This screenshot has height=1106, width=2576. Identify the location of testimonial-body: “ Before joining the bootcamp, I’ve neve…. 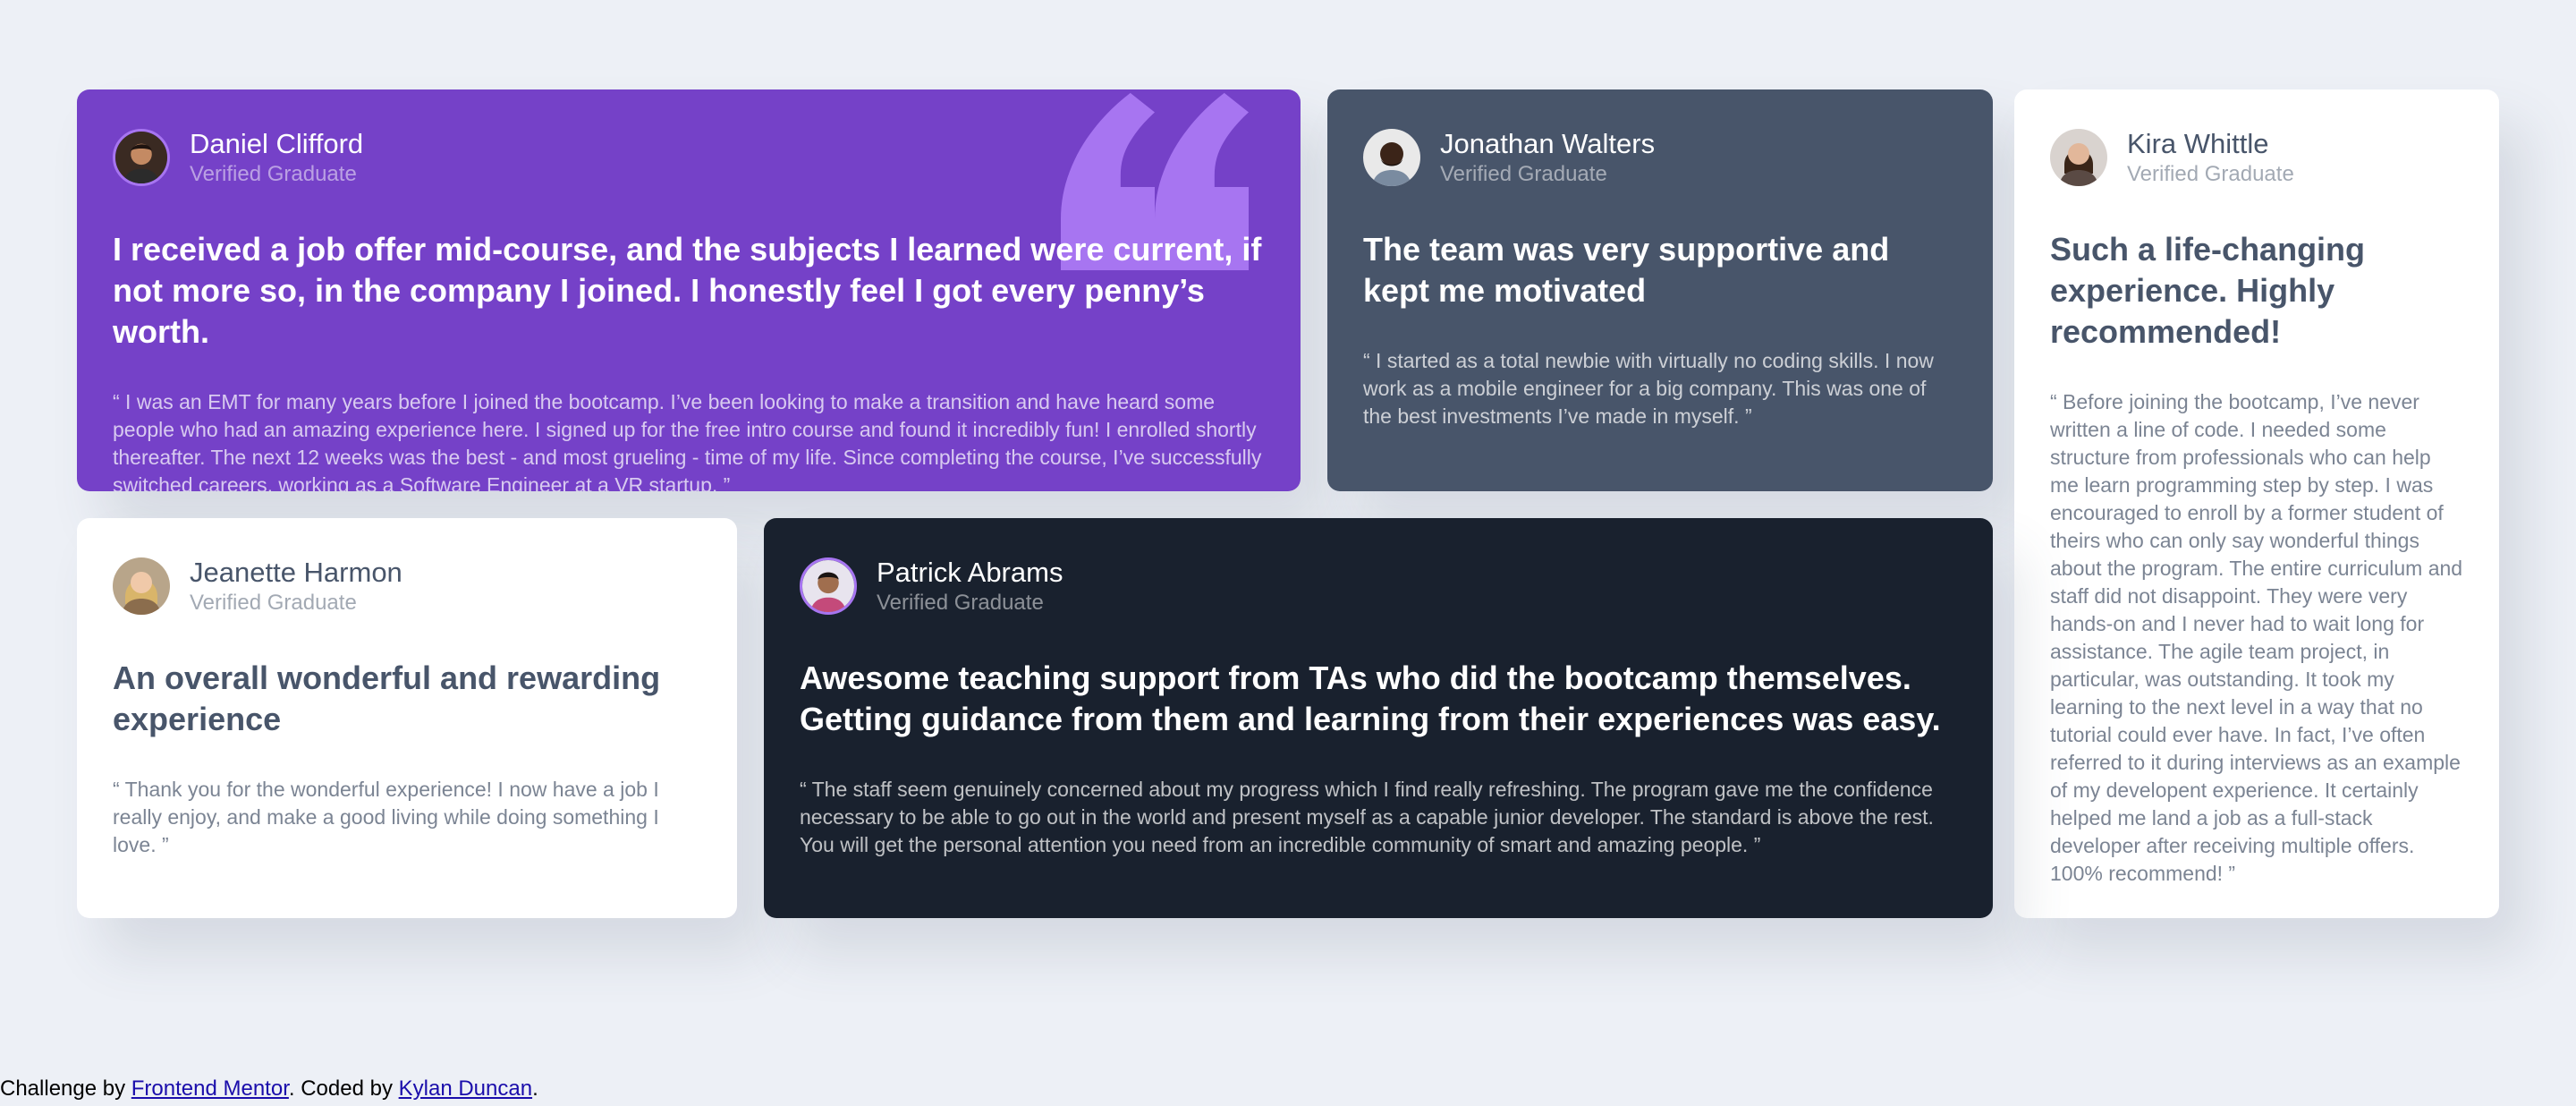
(2256, 637).